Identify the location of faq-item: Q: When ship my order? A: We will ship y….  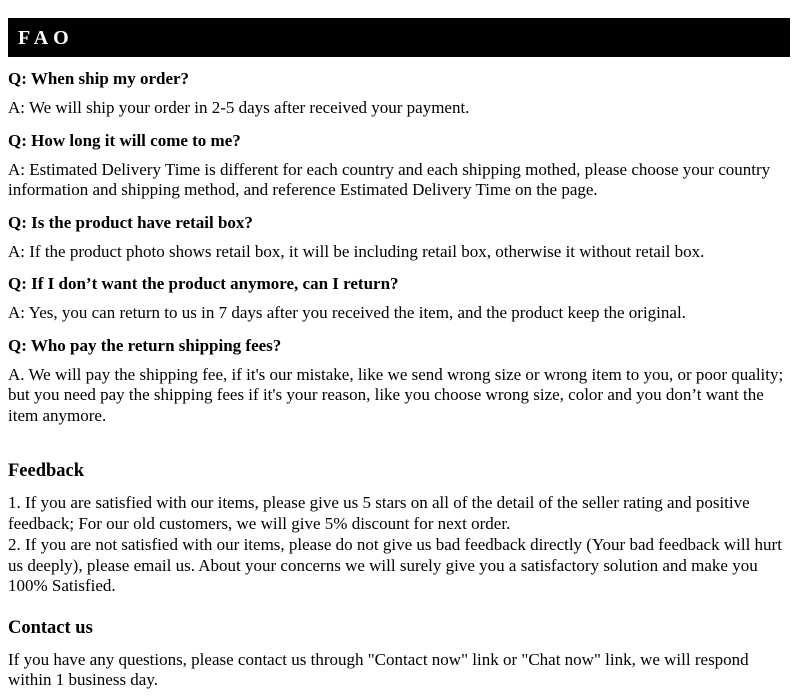
(399, 93).